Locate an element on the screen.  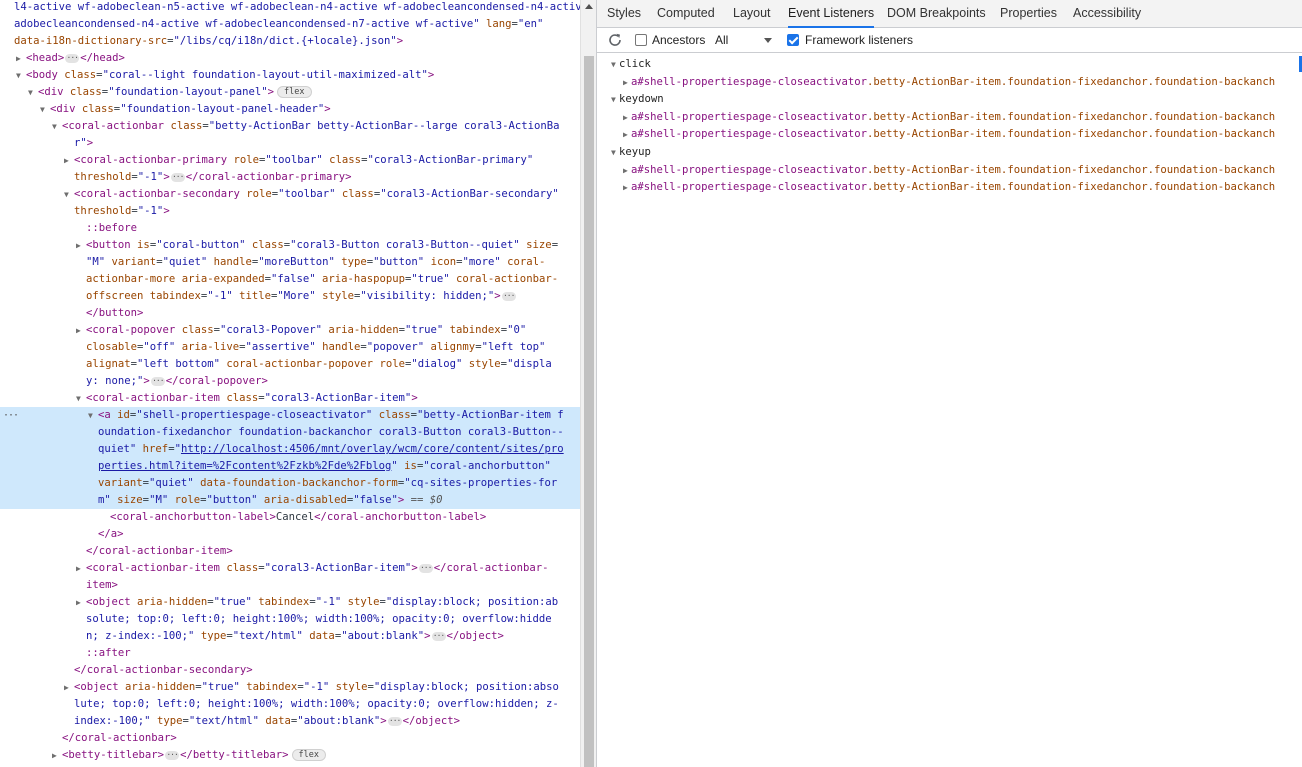
chevron-down-icon is located at coordinates (768, 40).